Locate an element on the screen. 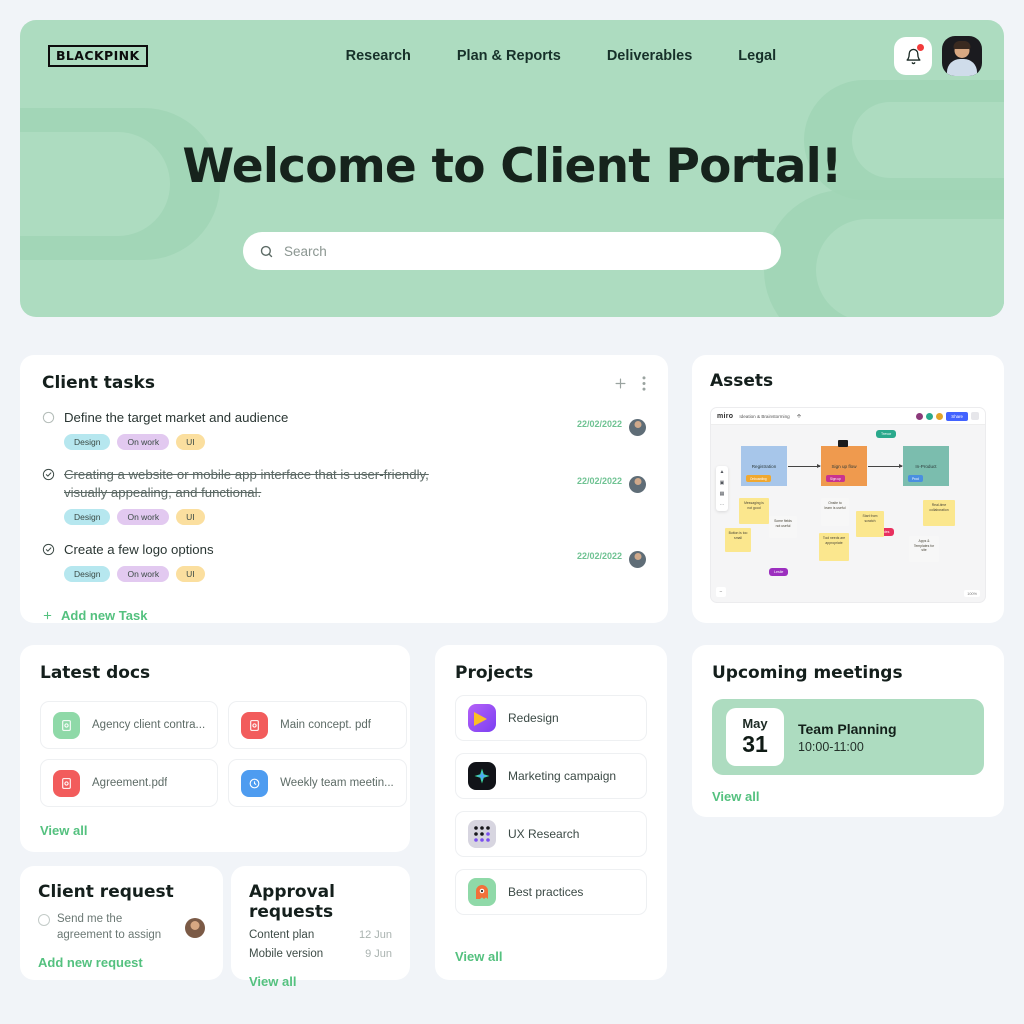 The image size is (1024, 1024). project-item-redesign: Redesign is located at coordinates (551, 718).